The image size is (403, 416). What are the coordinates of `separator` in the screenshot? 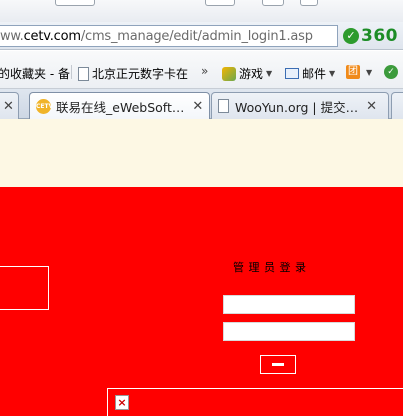 It's located at (71, 72).